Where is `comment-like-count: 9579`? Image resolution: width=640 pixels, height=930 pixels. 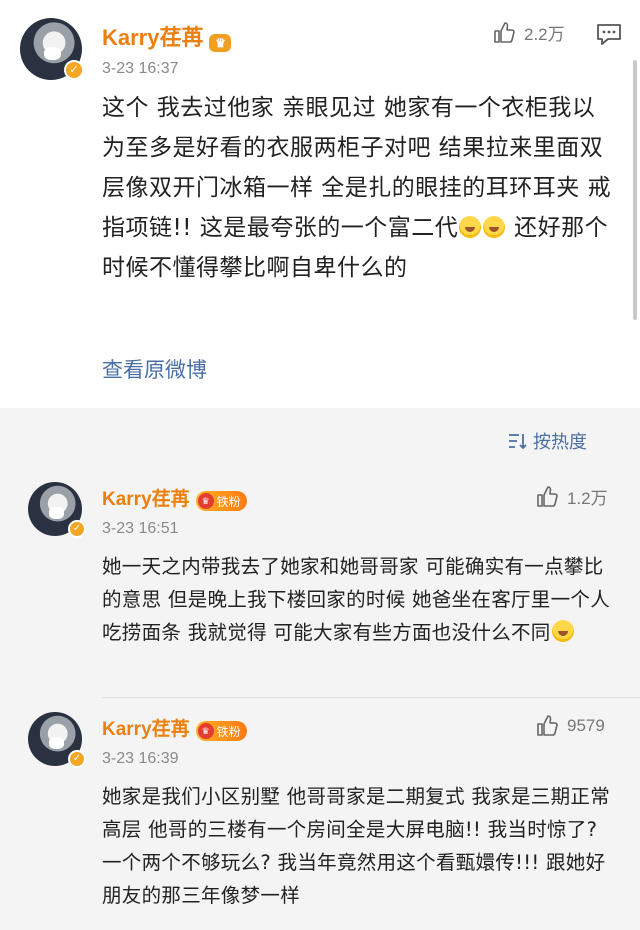 comment-like-count: 9579 is located at coordinates (586, 725).